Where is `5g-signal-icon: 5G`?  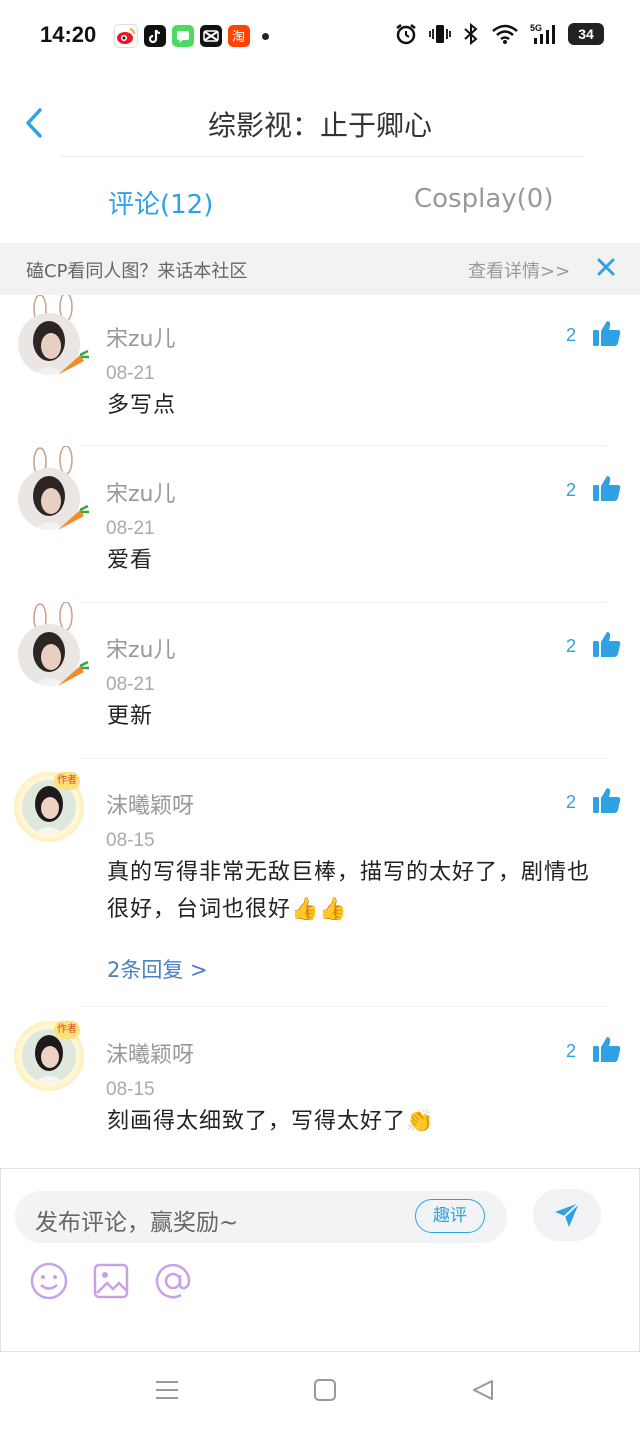 5g-signal-icon: 5G is located at coordinates (542, 33).